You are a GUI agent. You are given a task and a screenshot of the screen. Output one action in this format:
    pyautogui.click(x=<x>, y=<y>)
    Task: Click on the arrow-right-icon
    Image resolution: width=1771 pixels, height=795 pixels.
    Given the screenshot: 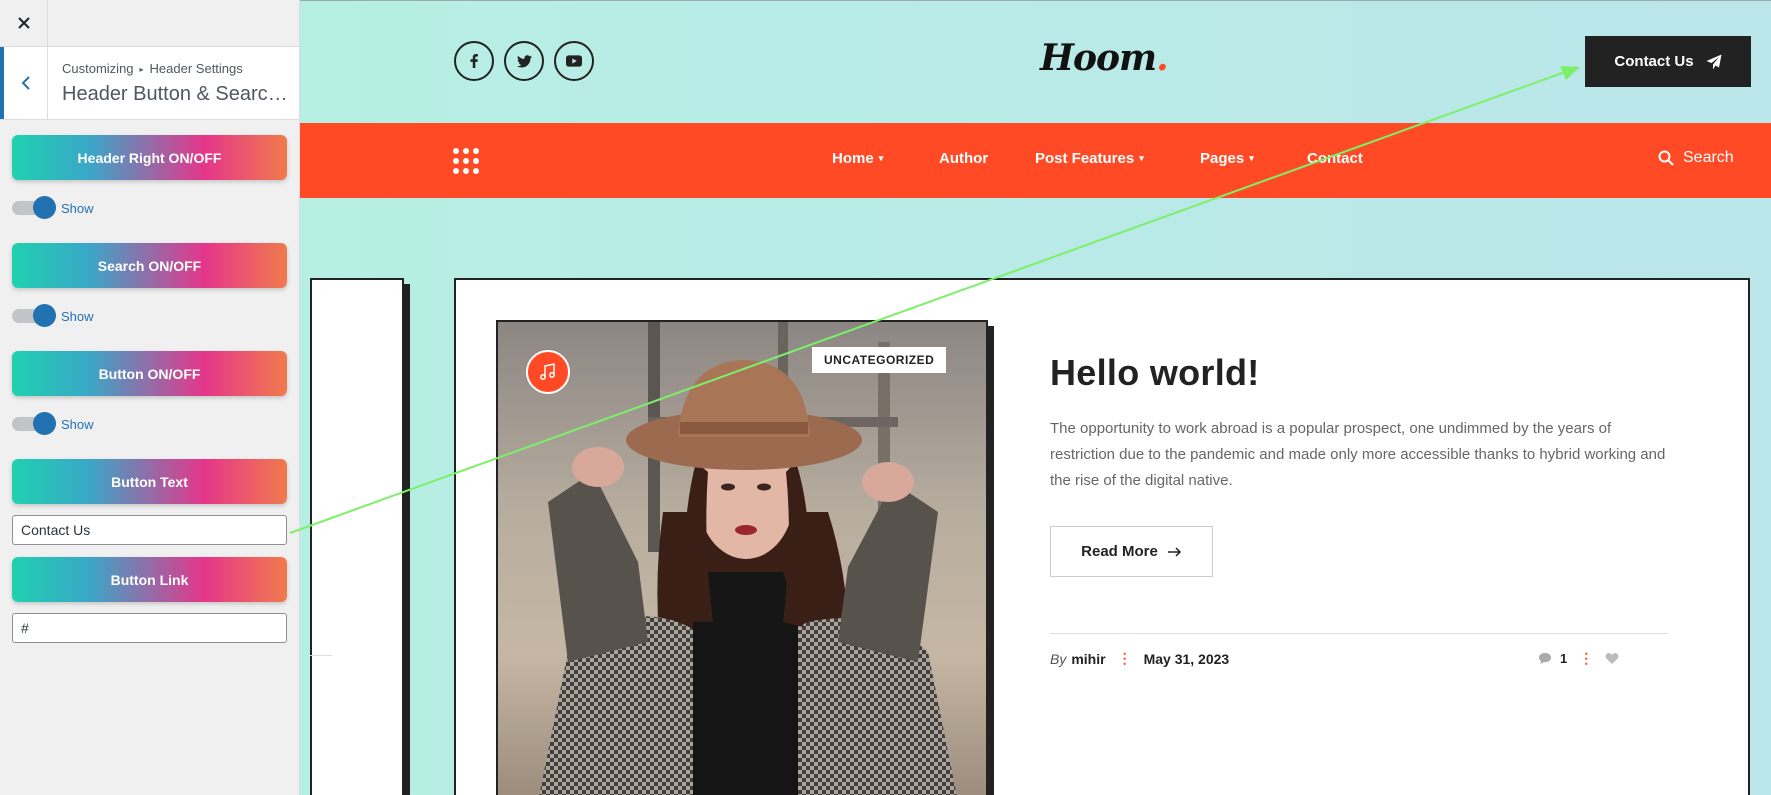 What is the action you would take?
    pyautogui.click(x=1174, y=551)
    